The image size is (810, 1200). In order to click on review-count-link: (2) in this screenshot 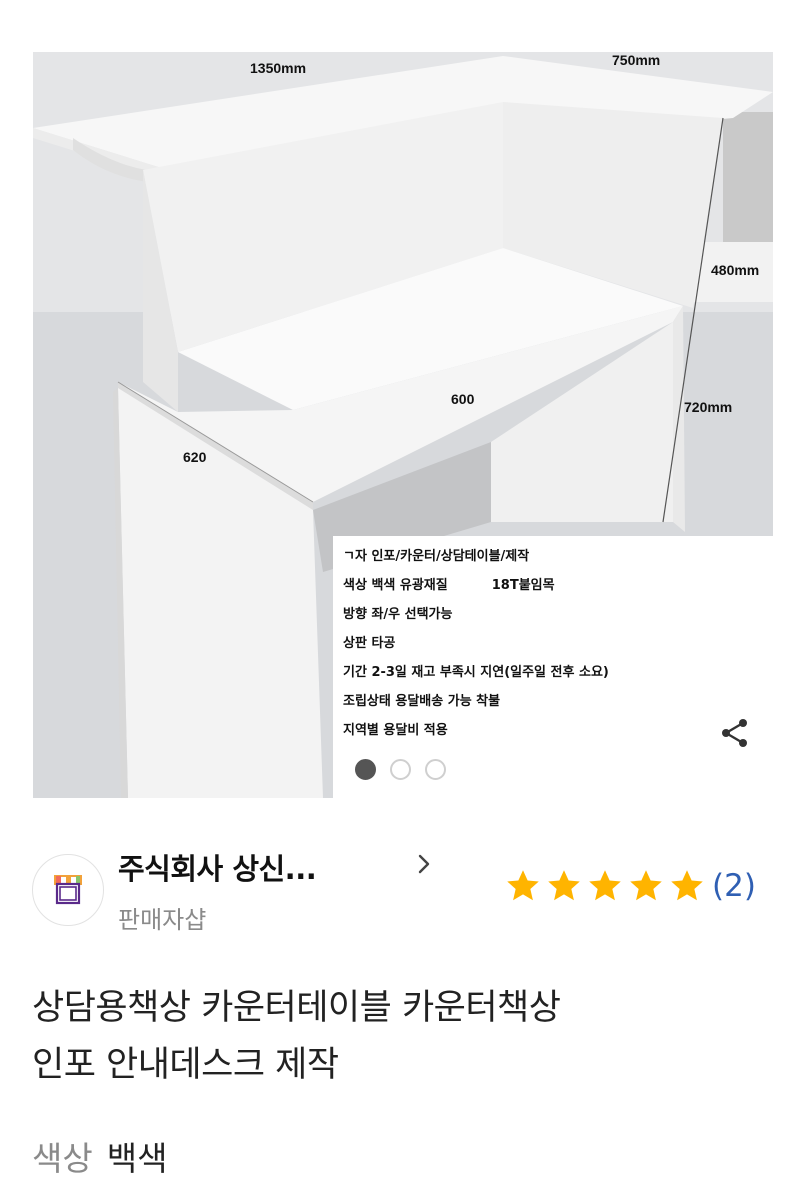, I will do `click(734, 886)`.